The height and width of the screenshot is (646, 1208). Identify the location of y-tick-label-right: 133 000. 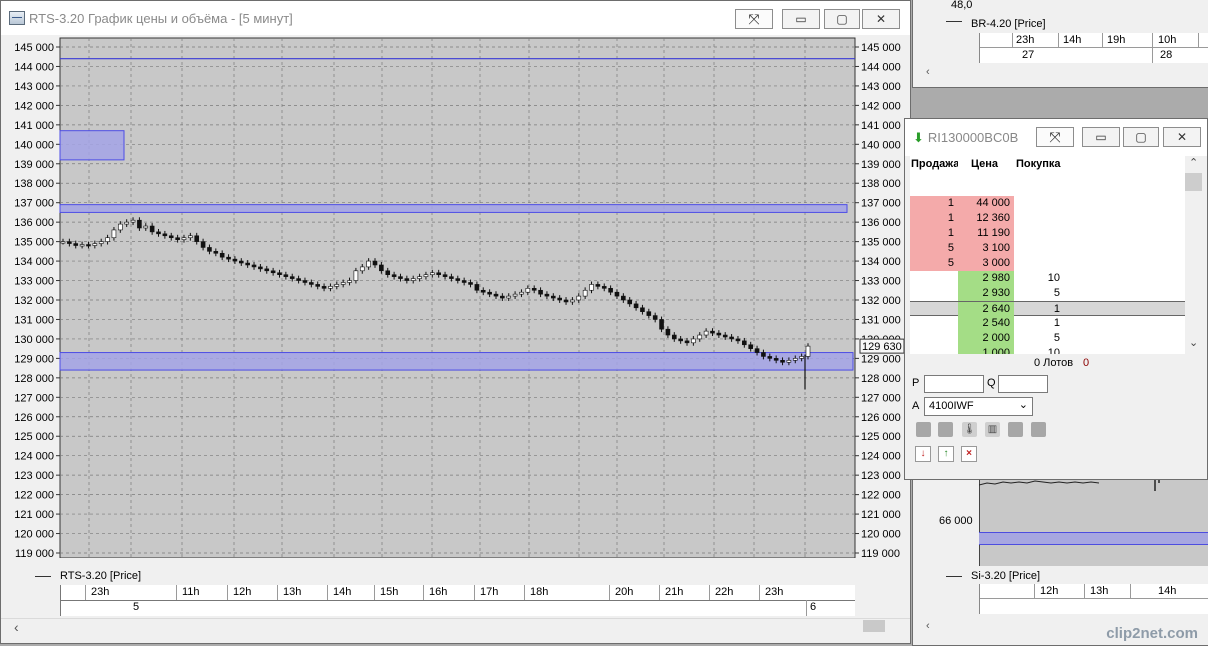
(881, 282).